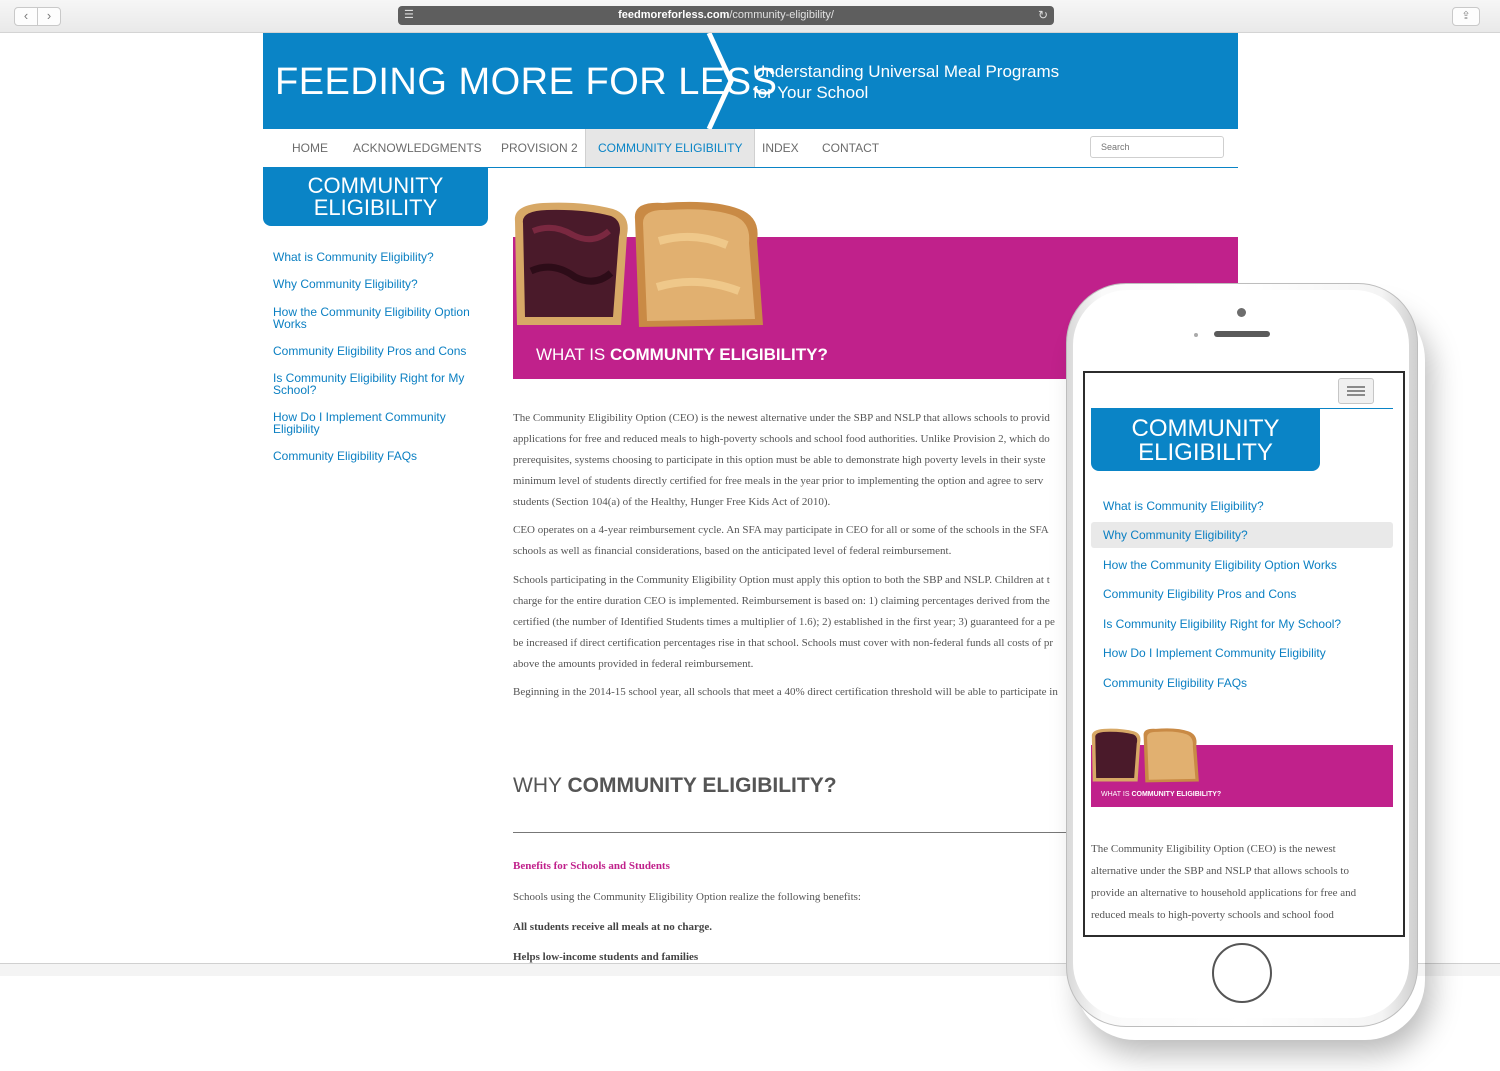 Image resolution: width=1500 pixels, height=1071 pixels. I want to click on mobile-sidebar-heading: COMMUNITY ELIGIBILITY, so click(1205, 440).